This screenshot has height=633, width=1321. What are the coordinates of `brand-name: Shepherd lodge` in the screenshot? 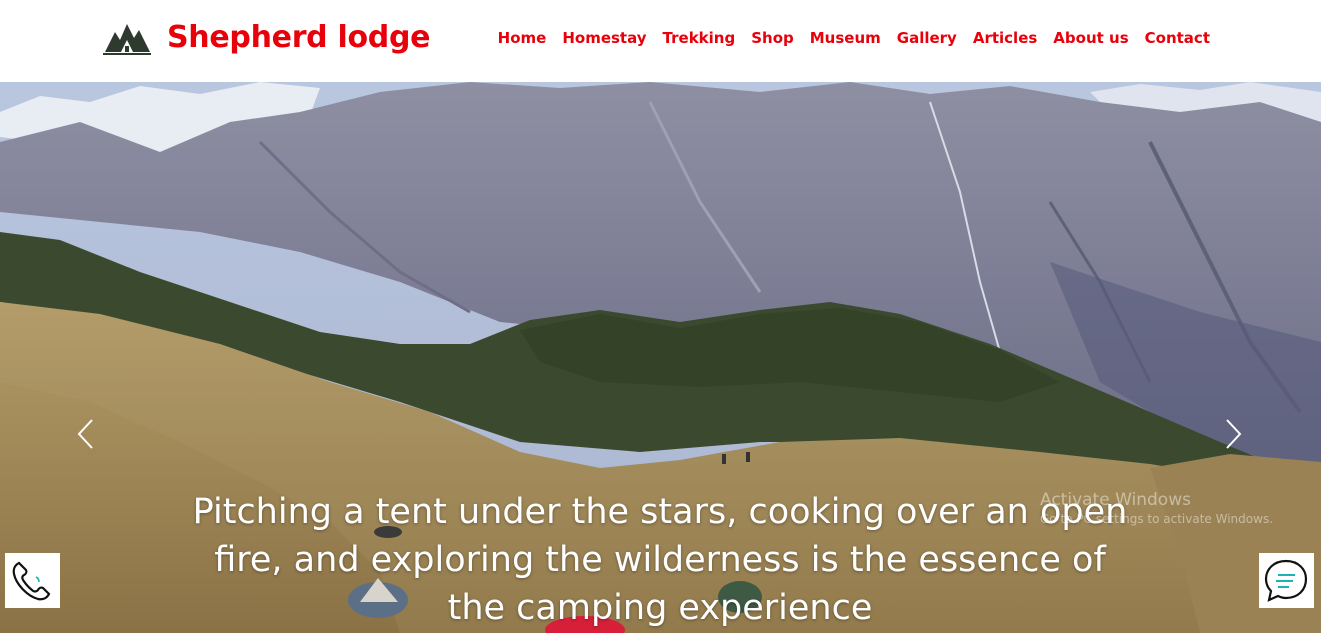 It's located at (299, 38).